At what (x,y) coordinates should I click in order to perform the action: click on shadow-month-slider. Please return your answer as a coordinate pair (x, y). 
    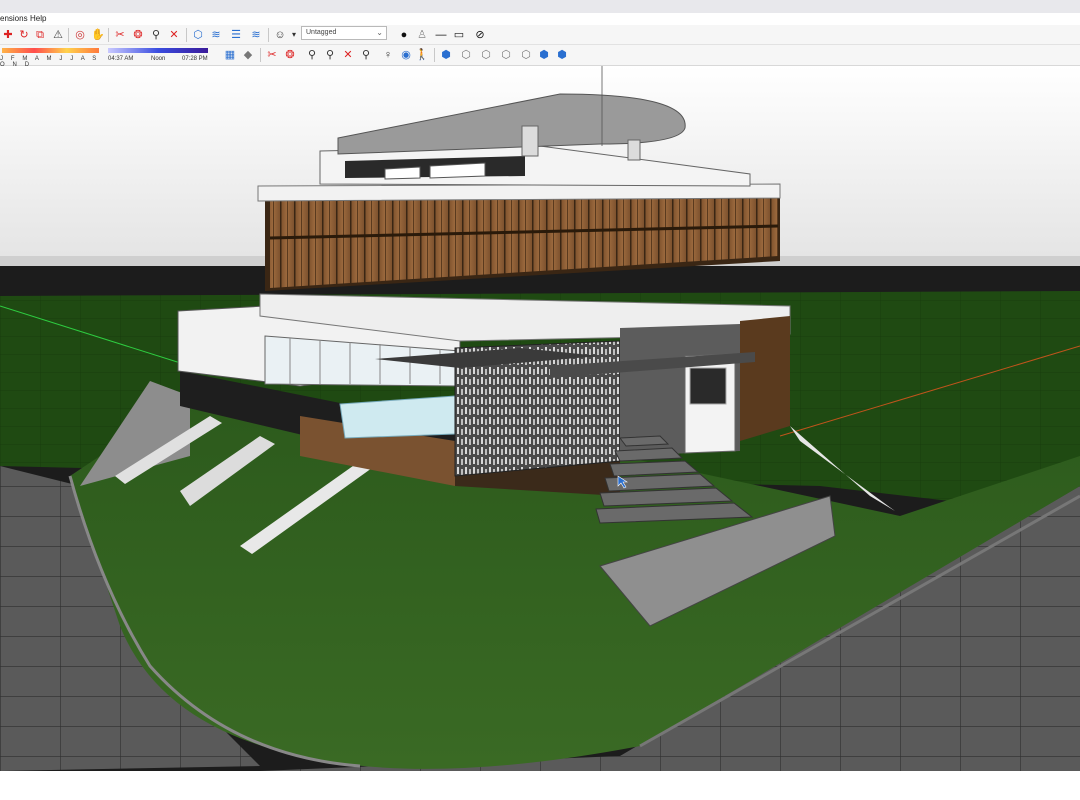
    Looking at the image, I should click on (50, 50).